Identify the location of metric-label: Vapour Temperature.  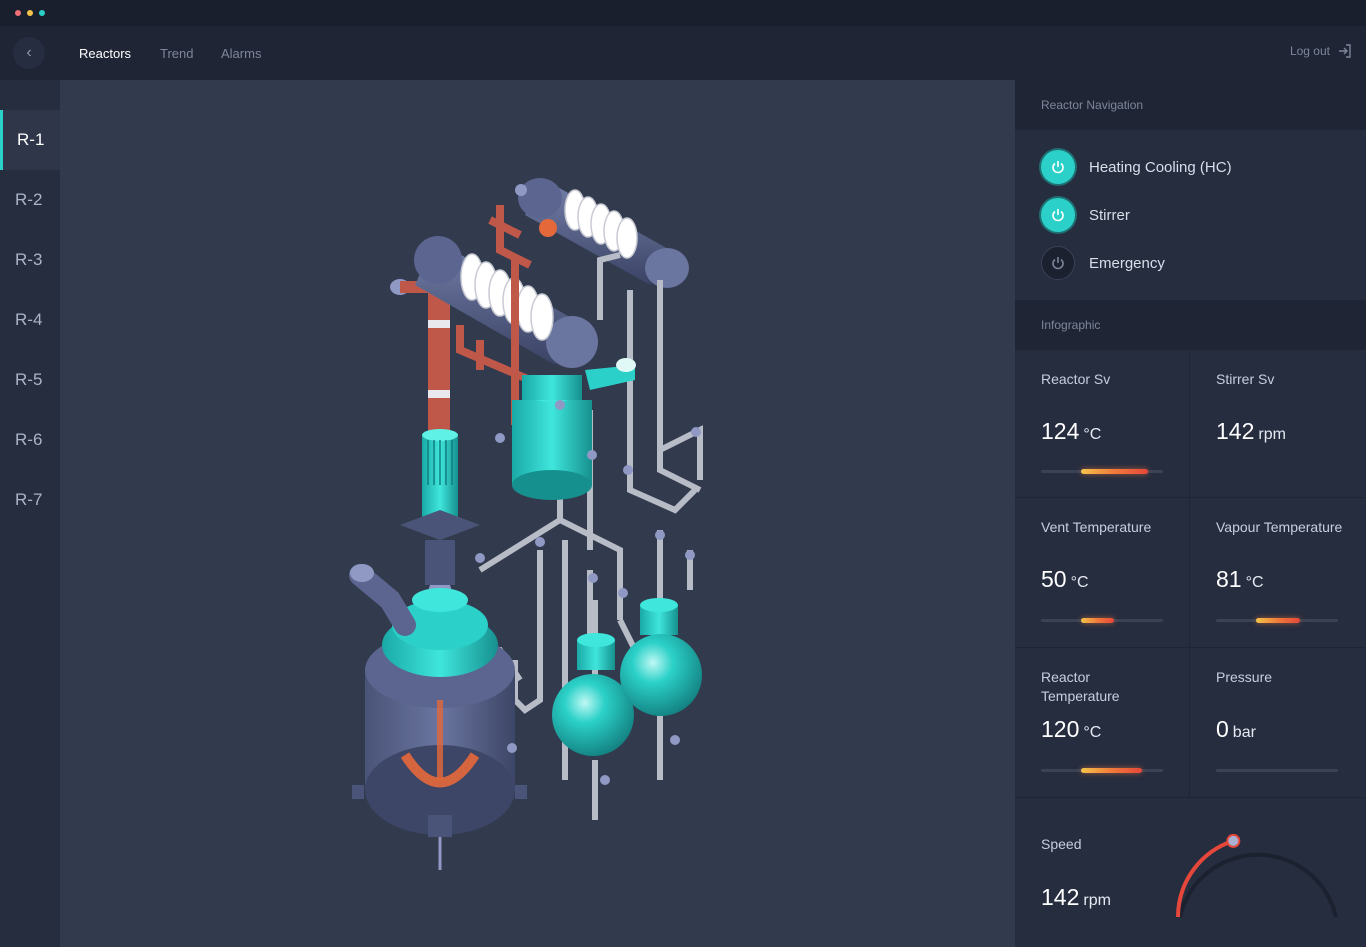
(1279, 527).